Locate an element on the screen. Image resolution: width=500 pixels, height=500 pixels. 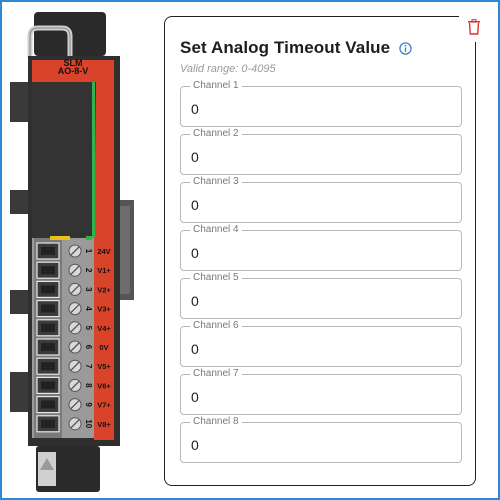
terminal-number: 1 is located at coordinates (88, 251).